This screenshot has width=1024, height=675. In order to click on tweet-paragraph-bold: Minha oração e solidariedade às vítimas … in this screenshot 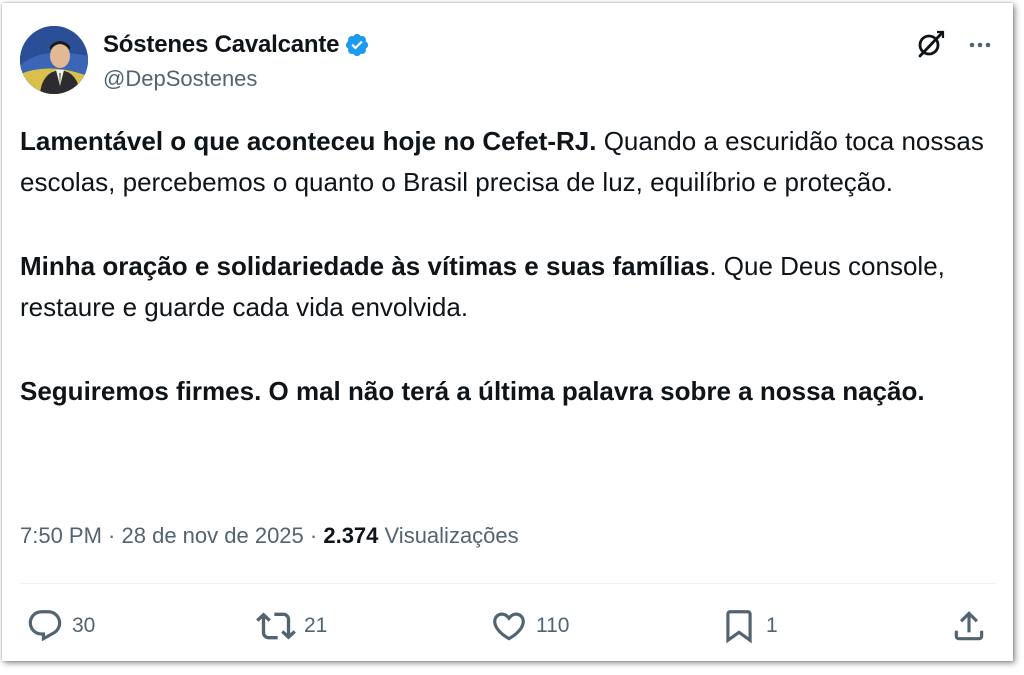, I will do `click(365, 266)`.